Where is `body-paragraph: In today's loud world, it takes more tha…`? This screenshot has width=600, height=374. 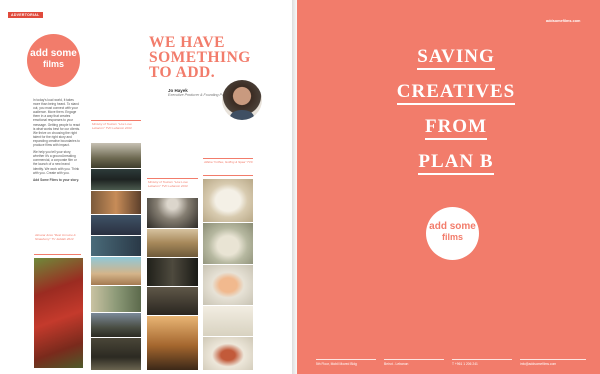 body-paragraph: In today's loud world, it takes more tha… is located at coordinates (56, 123).